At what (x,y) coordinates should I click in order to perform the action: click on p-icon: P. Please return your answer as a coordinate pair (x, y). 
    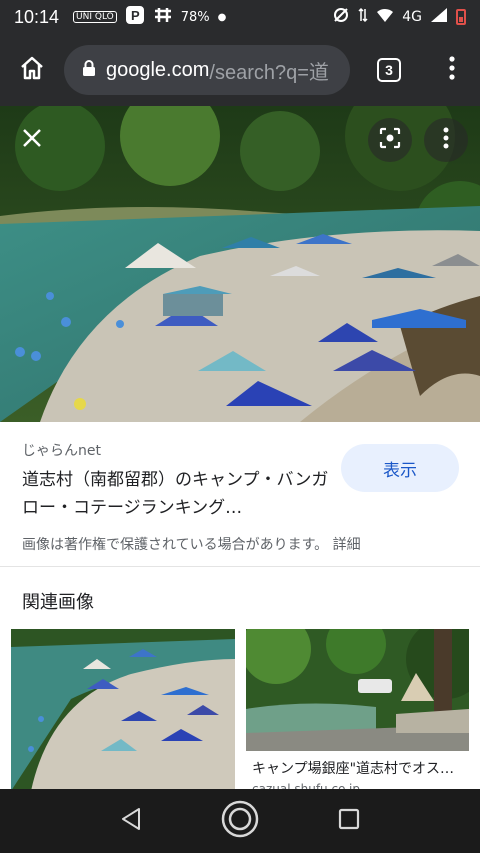
    Looking at the image, I should click on (135, 17).